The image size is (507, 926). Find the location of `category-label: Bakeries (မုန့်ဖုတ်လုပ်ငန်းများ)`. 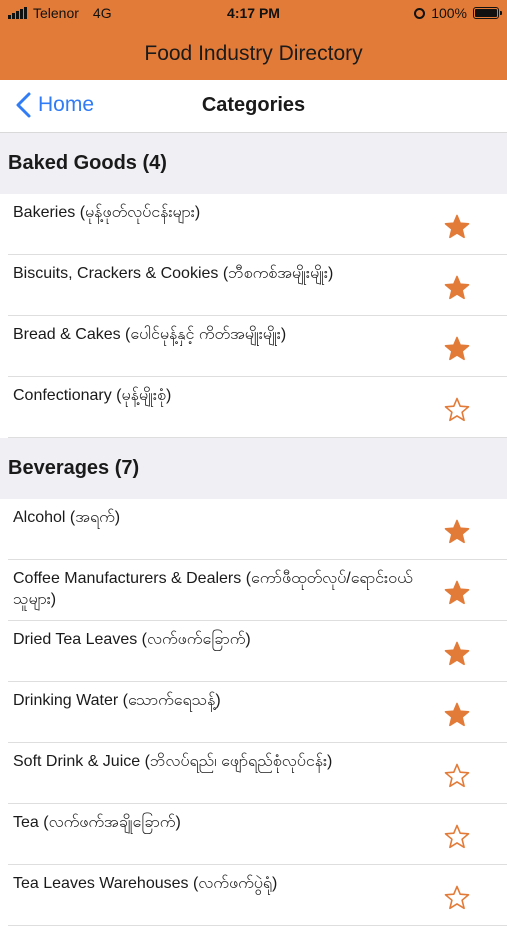

category-label: Bakeries (မုန့်ဖုတ်လုပ်ငန်းများ) is located at coordinates (107, 212).